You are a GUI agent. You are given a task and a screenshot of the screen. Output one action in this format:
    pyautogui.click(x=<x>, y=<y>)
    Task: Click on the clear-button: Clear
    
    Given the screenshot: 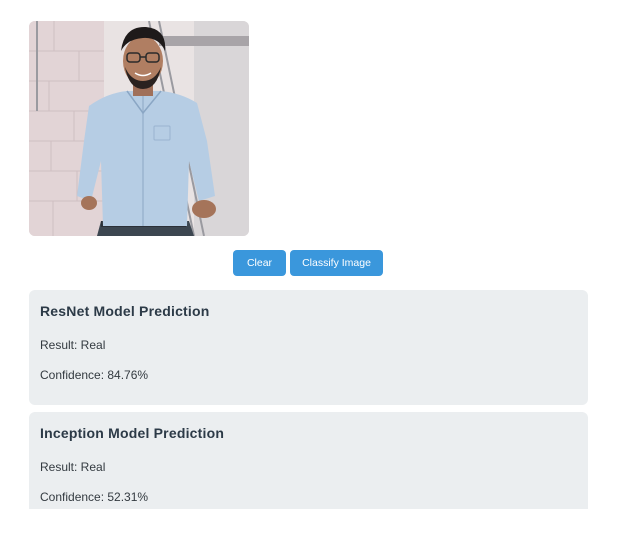 What is the action you would take?
    pyautogui.click(x=259, y=263)
    